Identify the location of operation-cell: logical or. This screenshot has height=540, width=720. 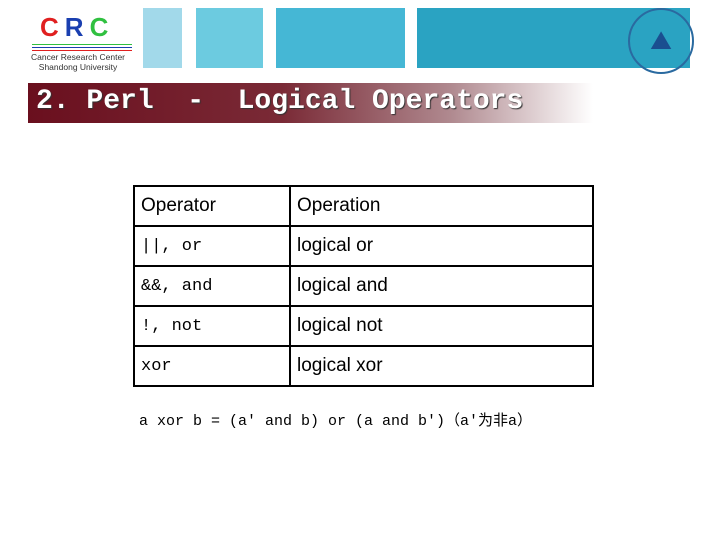
(441, 246).